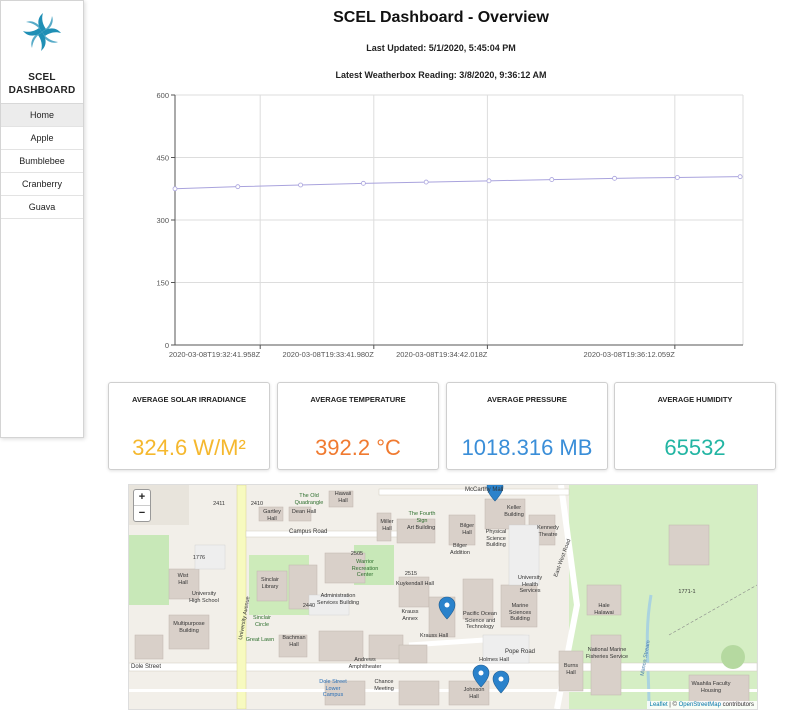  What do you see at coordinates (467, 529) in the screenshot?
I see `map-label: Bilger Hall` at bounding box center [467, 529].